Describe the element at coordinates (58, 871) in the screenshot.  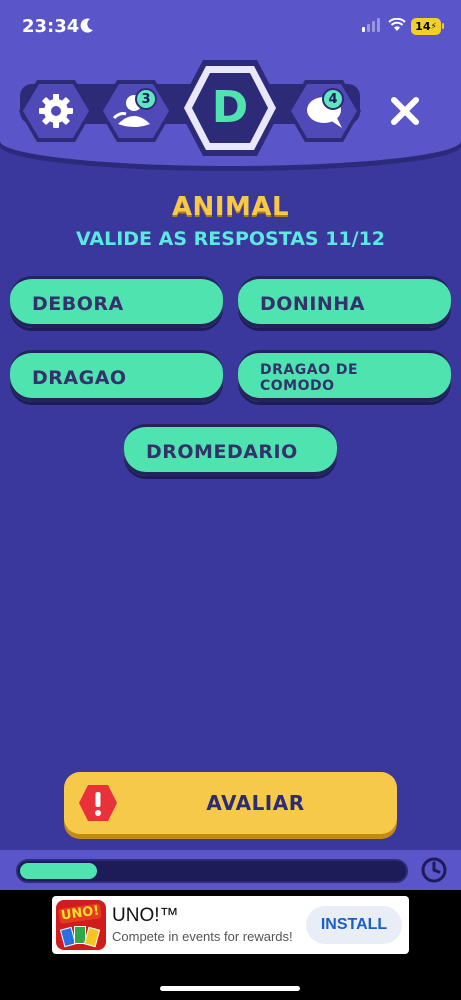
I see `timer-progress-fill` at that location.